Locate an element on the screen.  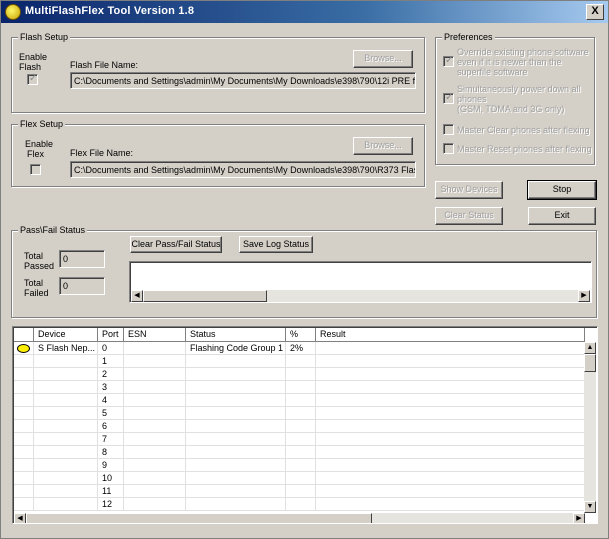
table-row: 2 is located at coordinates (299, 374).